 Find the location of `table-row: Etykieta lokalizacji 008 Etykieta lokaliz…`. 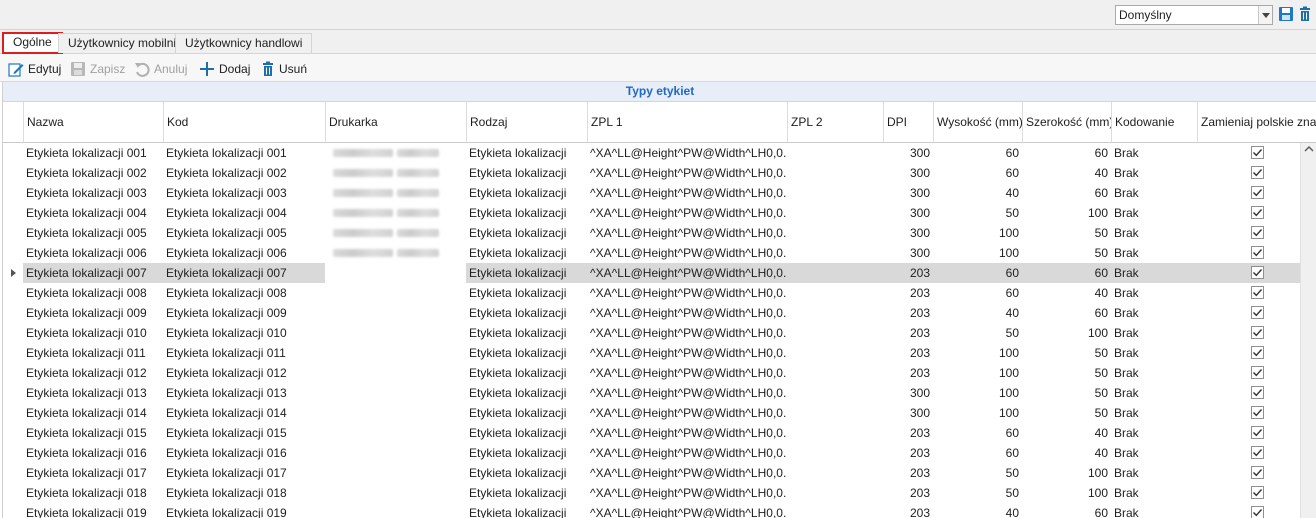

table-row: Etykieta lokalizacji 008 Etykieta lokaliz… is located at coordinates (652, 293).